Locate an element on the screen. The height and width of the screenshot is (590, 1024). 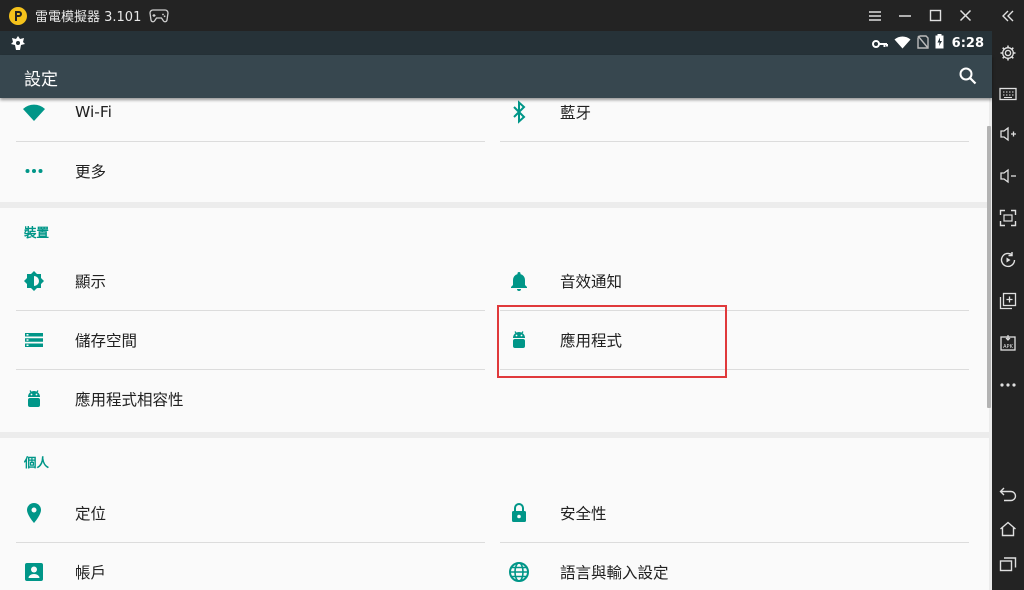
divider is located at coordinates (734, 141).